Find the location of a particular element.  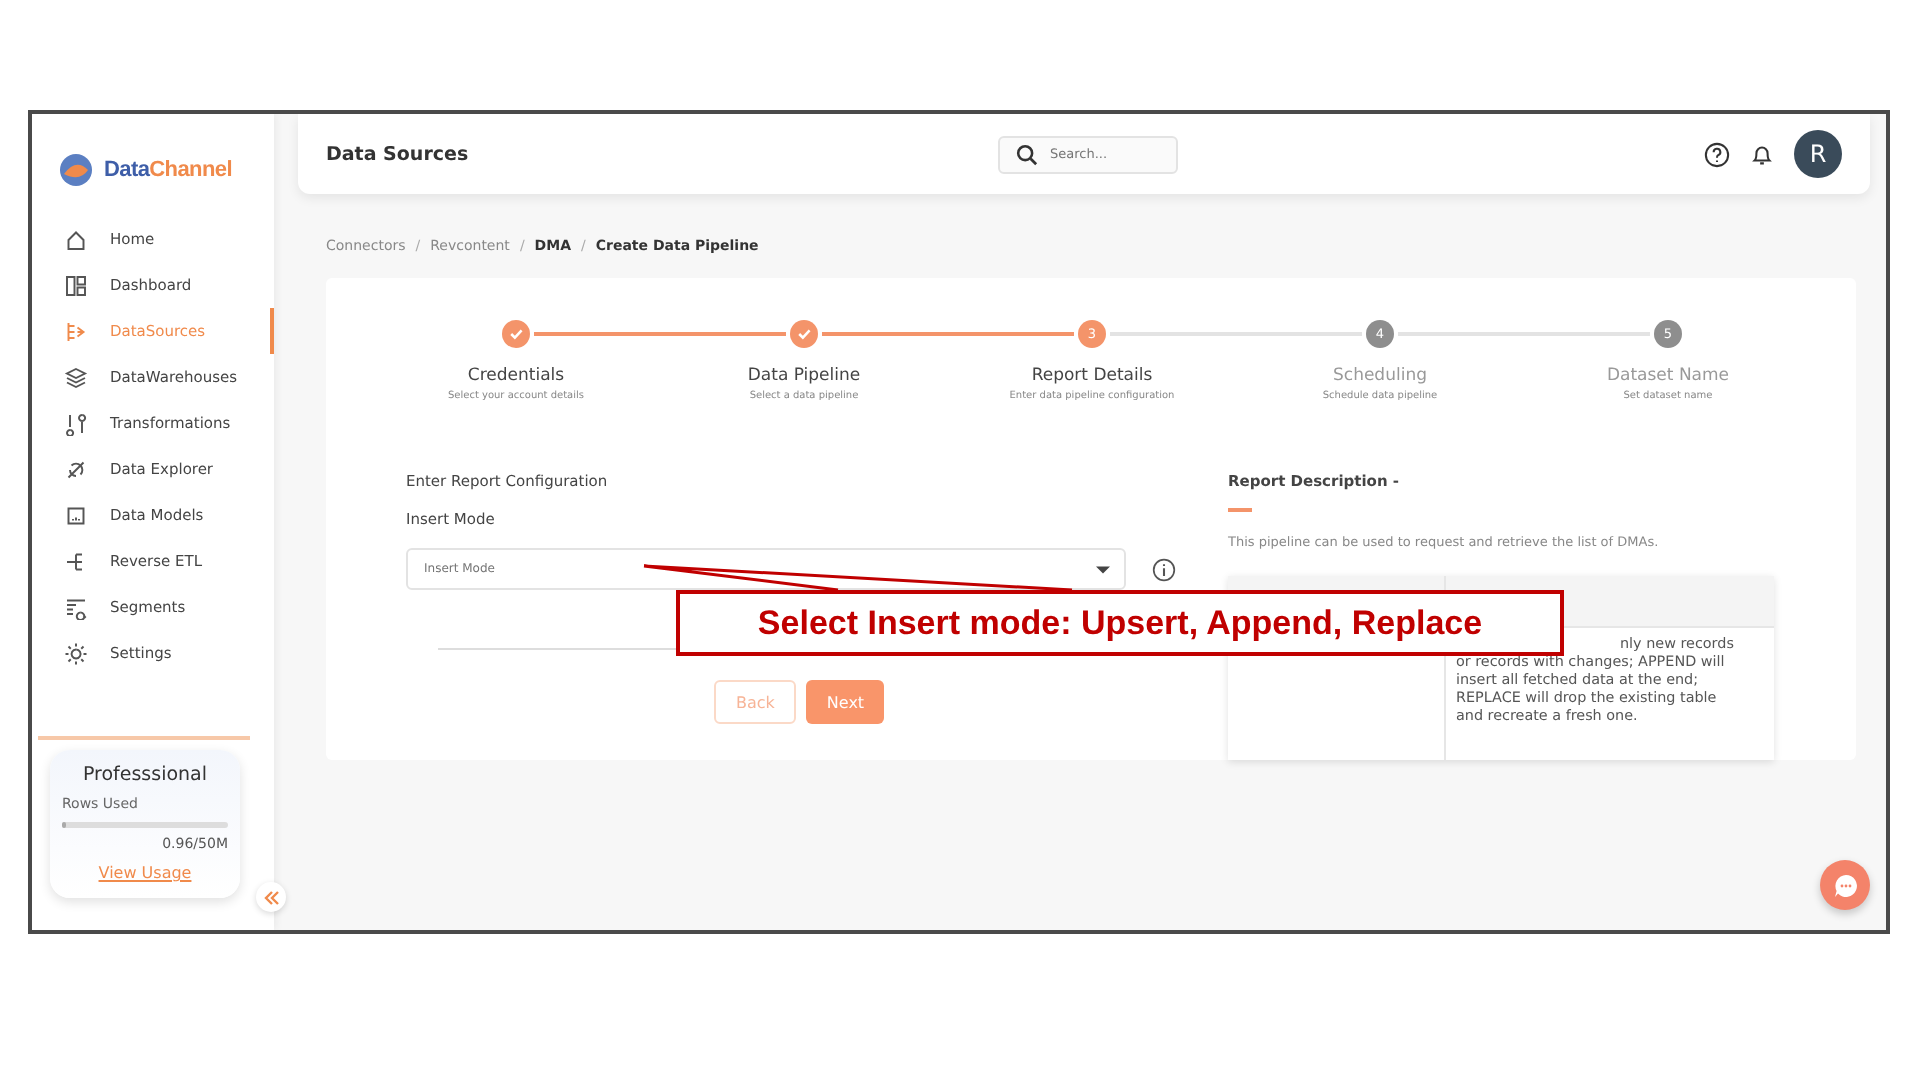

step-title: Scheduling is located at coordinates (1380, 376).